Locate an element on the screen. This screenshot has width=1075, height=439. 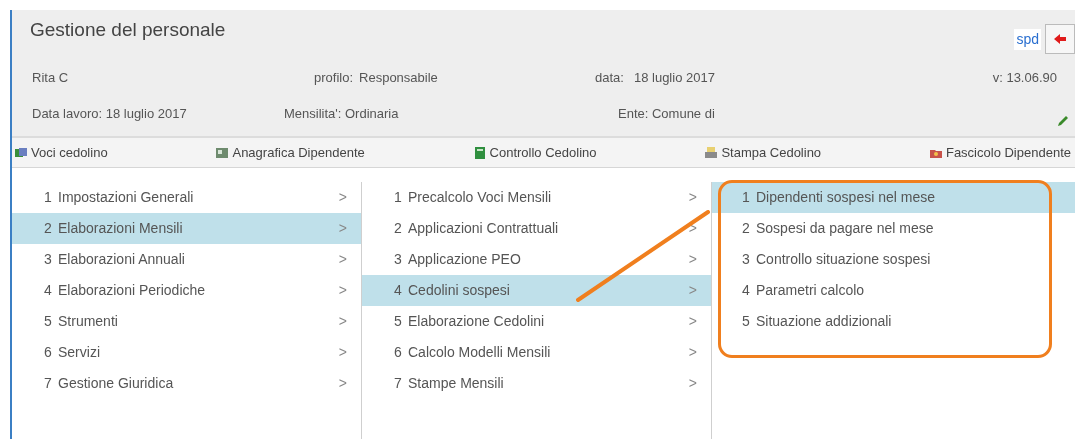
printer-icon is located at coordinates (711, 152).